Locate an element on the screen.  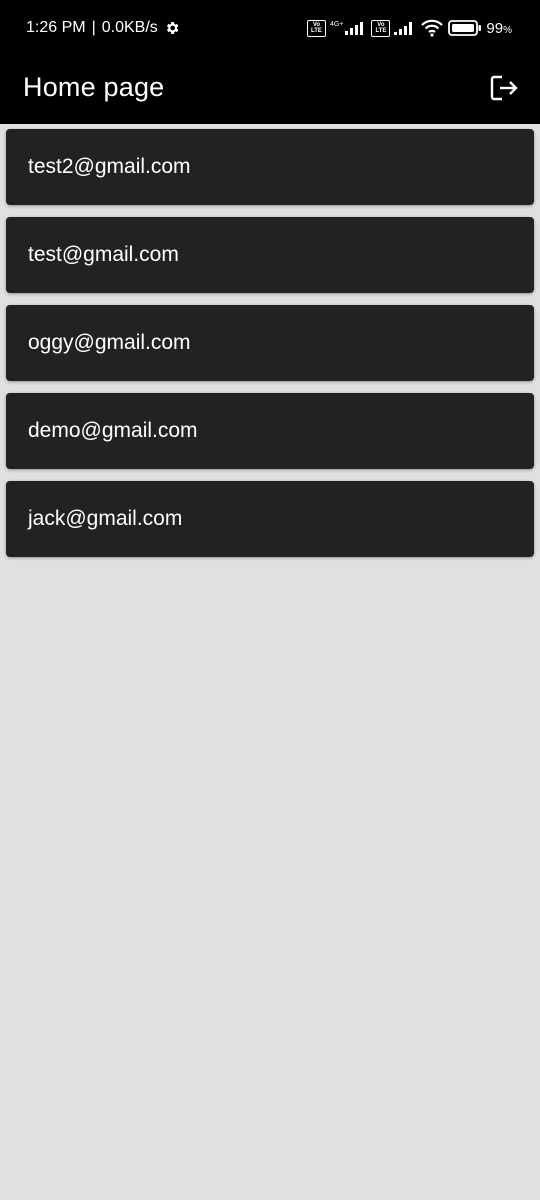
user-email: test2@gmail.com is located at coordinates (109, 166).